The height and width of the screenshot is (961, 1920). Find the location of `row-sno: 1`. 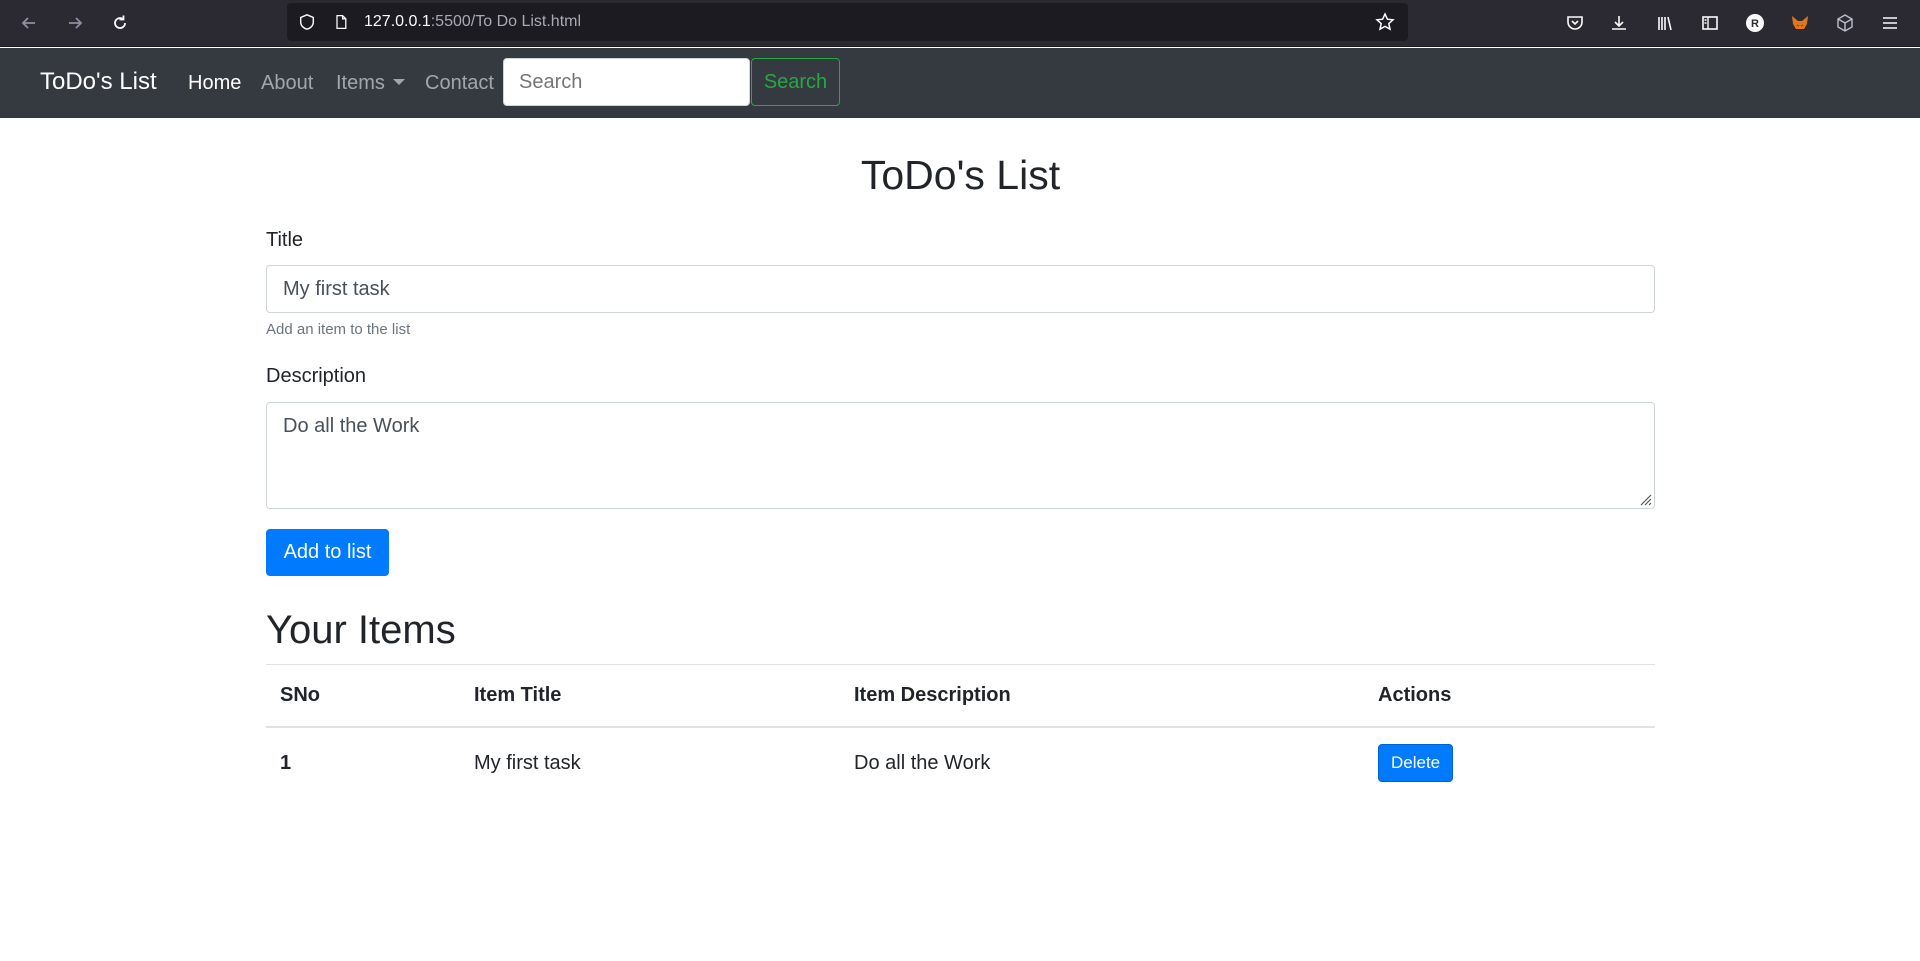

row-sno: 1 is located at coordinates (363, 762).